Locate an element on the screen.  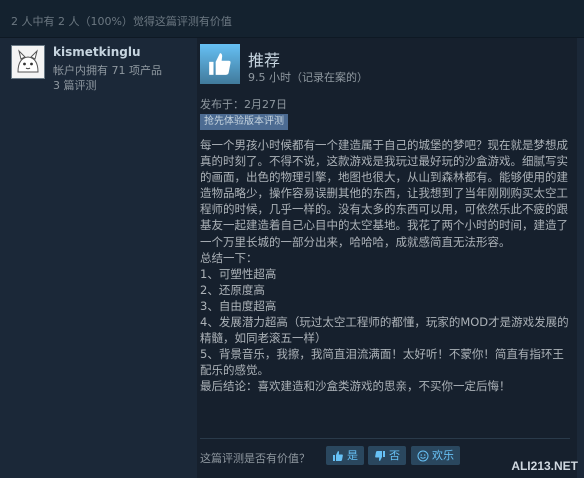
avatar is located at coordinates (28, 62).